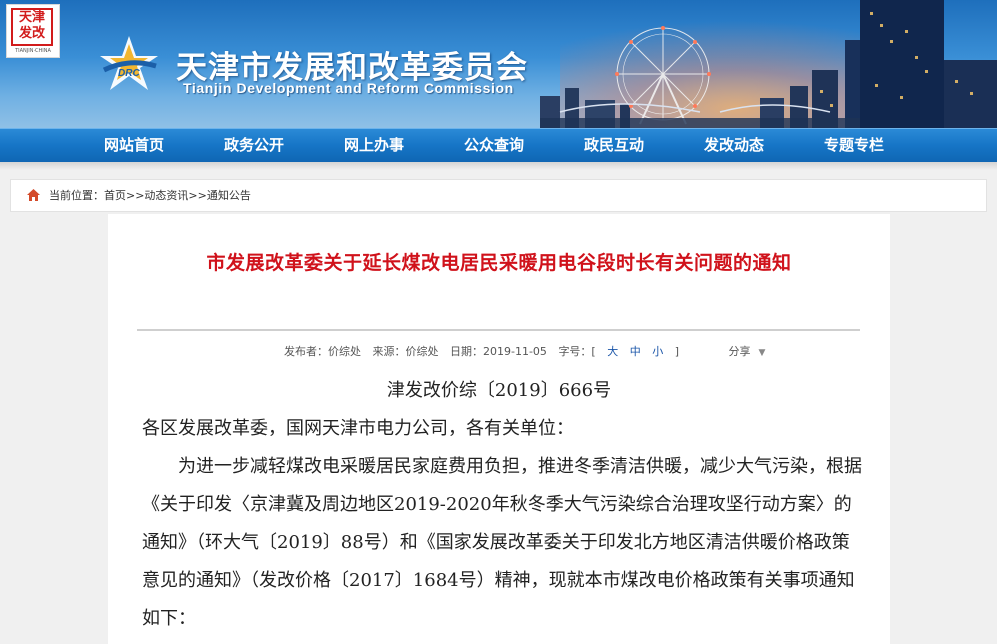 Image resolution: width=997 pixels, height=644 pixels. What do you see at coordinates (322, 351) in the screenshot?
I see `publisher-label: 发布者：价综处` at bounding box center [322, 351].